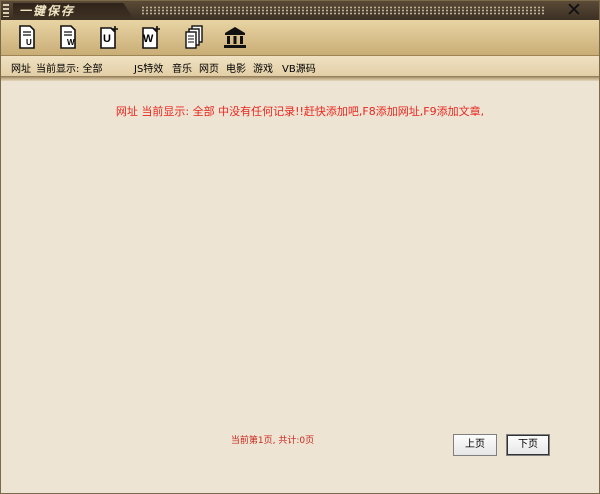 The image size is (600, 494). I want to click on category-vb: VB源码, so click(299, 67).